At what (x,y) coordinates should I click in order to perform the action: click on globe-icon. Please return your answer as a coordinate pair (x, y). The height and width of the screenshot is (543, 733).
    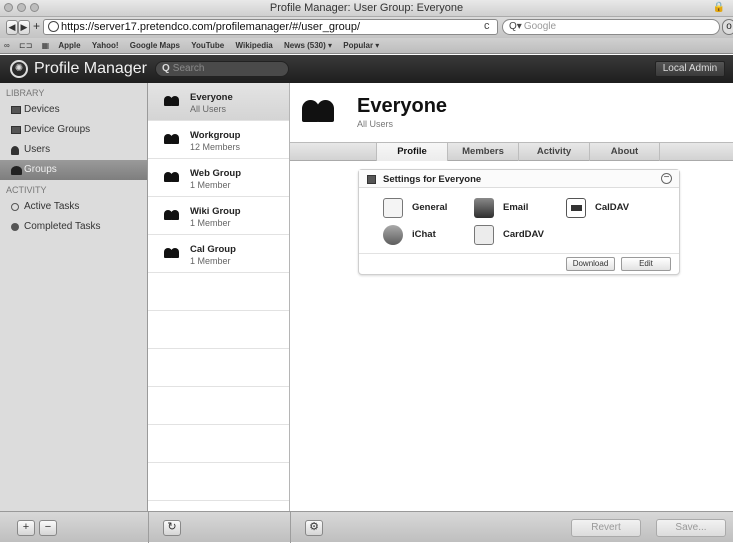
    Looking at the image, I should click on (53, 26).